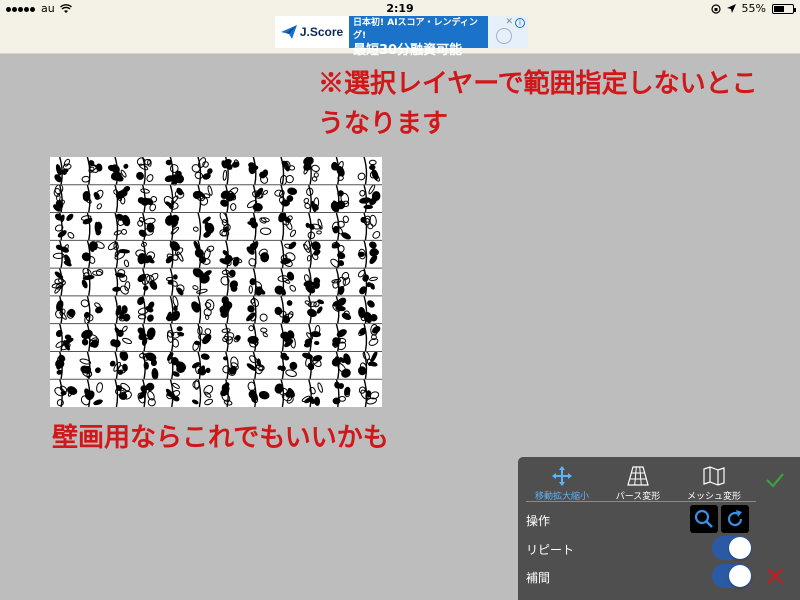  Describe the element at coordinates (538, 578) in the screenshot. I see `interpolation-label: 補間` at that location.